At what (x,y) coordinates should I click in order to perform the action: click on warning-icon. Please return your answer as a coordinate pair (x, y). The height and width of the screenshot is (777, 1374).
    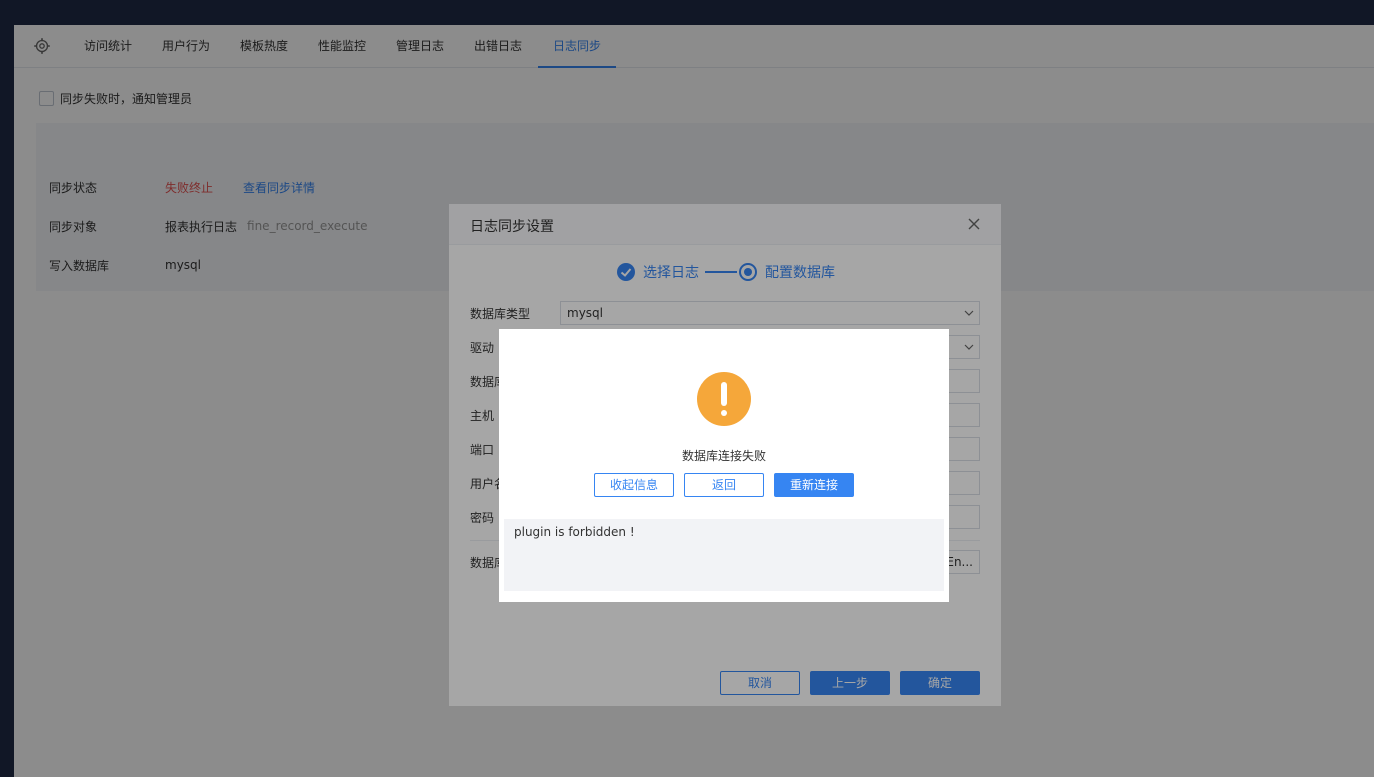
    Looking at the image, I should click on (724, 399).